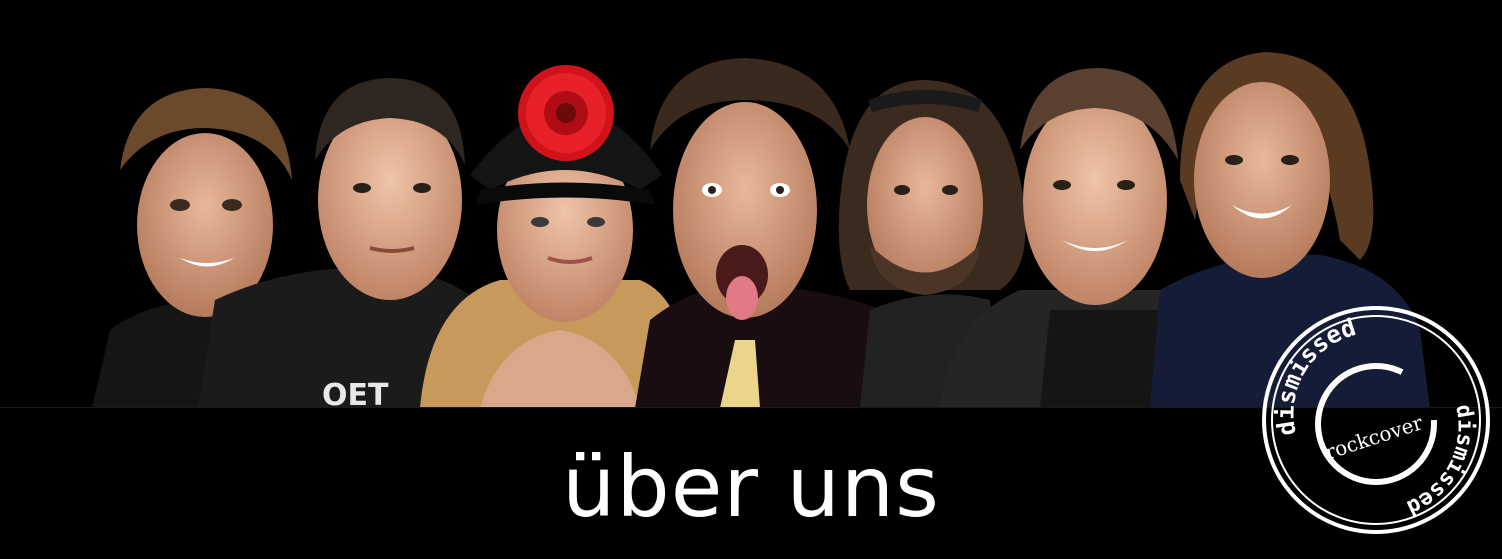 Image resolution: width=1502 pixels, height=559 pixels. What do you see at coordinates (355, 393) in the screenshot?
I see `shirt-print: OET` at bounding box center [355, 393].